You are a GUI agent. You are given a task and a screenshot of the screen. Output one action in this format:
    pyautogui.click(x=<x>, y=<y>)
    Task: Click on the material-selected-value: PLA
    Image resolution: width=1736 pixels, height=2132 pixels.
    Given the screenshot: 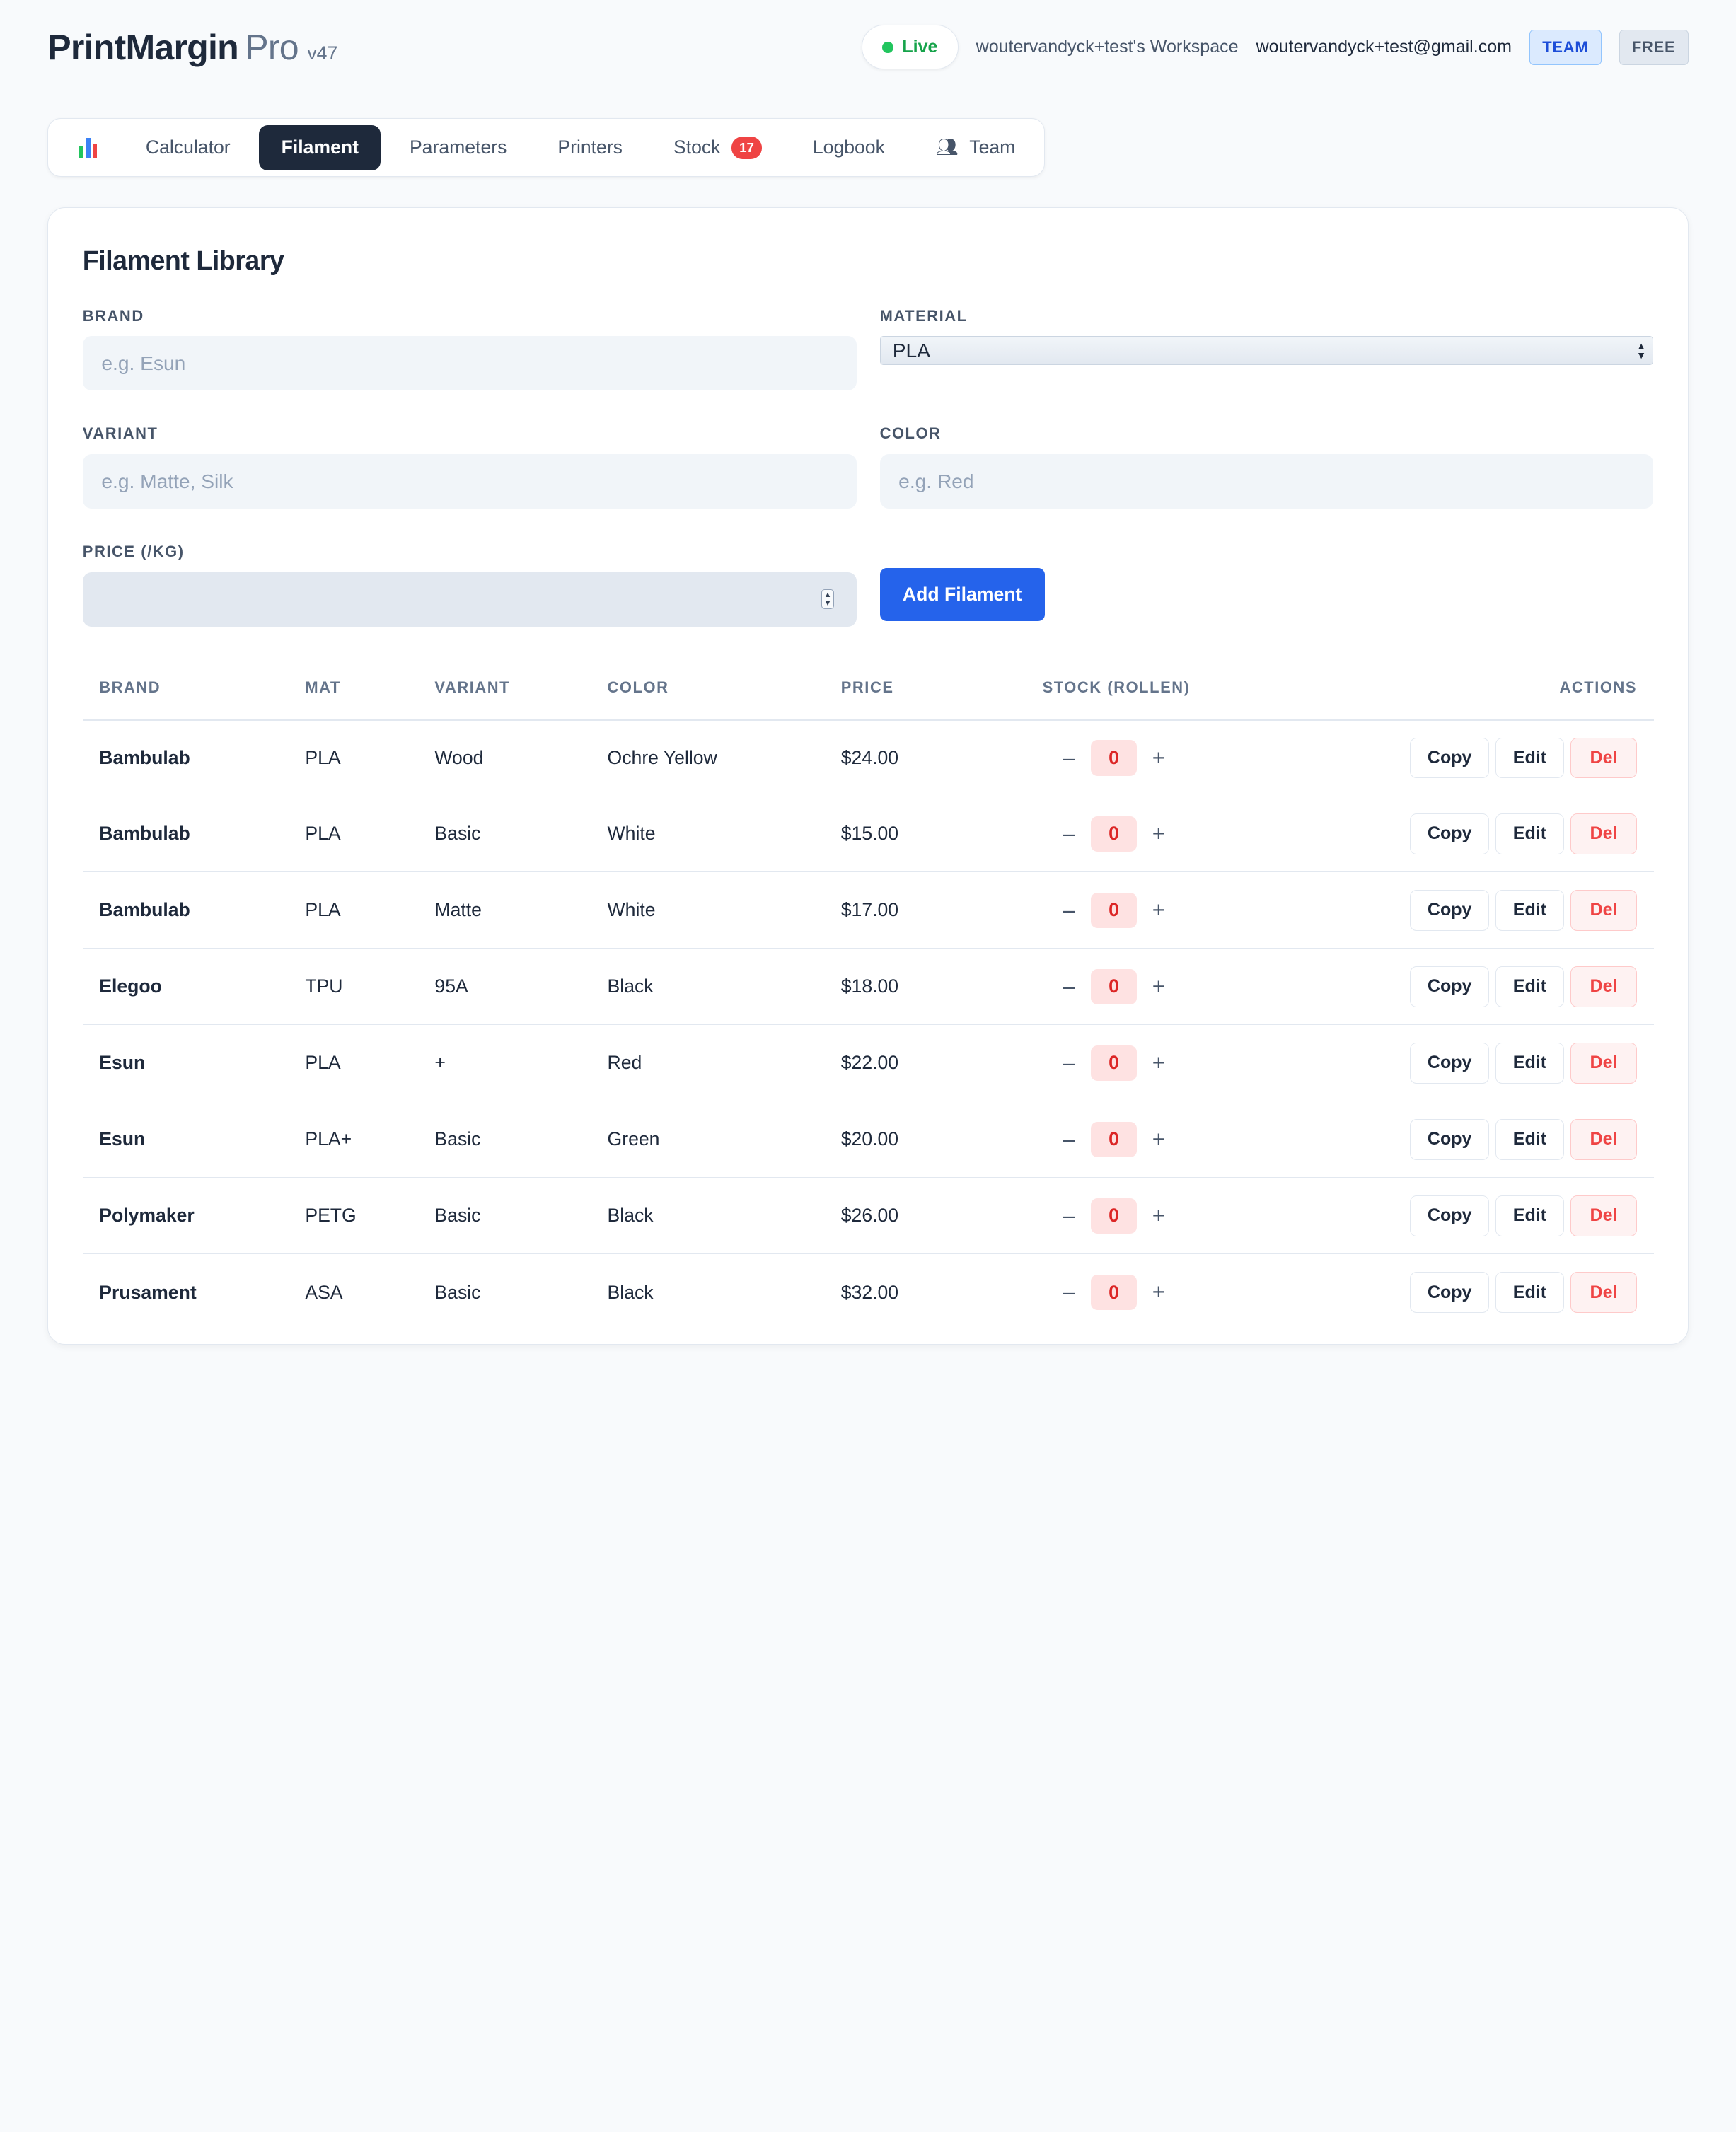 What is the action you would take?
    pyautogui.click(x=911, y=350)
    